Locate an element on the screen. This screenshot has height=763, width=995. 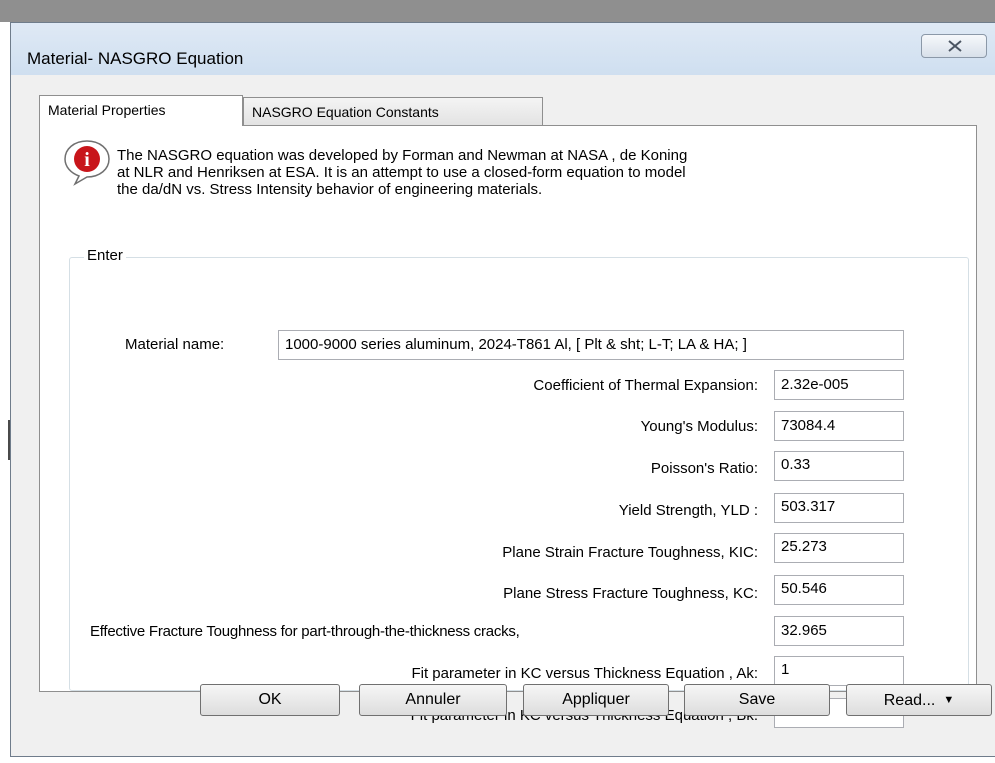
thermal-expansion-field: 2.32e-005 is located at coordinates (839, 385).